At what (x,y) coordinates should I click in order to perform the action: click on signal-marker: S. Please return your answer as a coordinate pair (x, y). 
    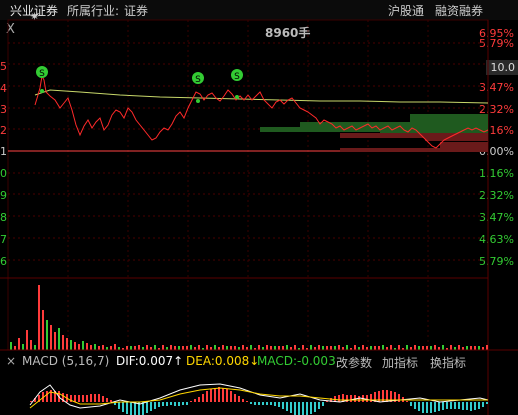
    Looking at the image, I should click on (42, 79).